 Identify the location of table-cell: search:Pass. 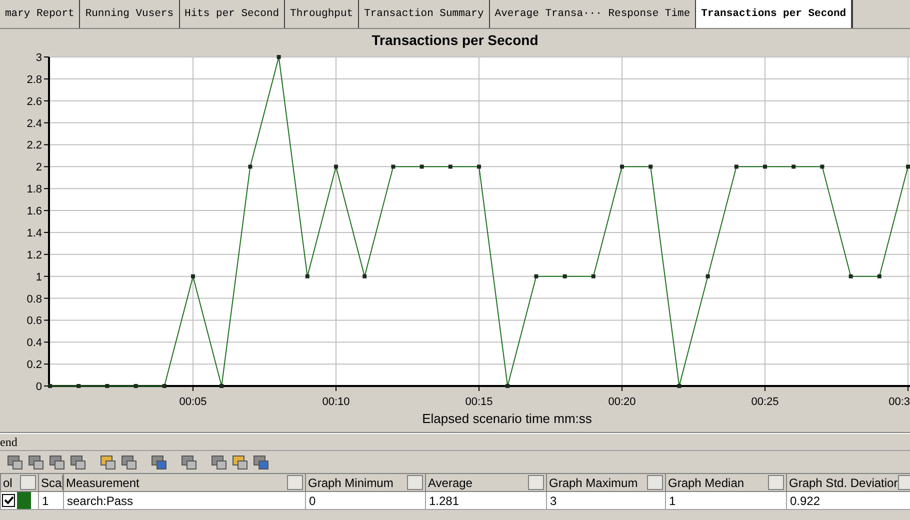
(185, 501).